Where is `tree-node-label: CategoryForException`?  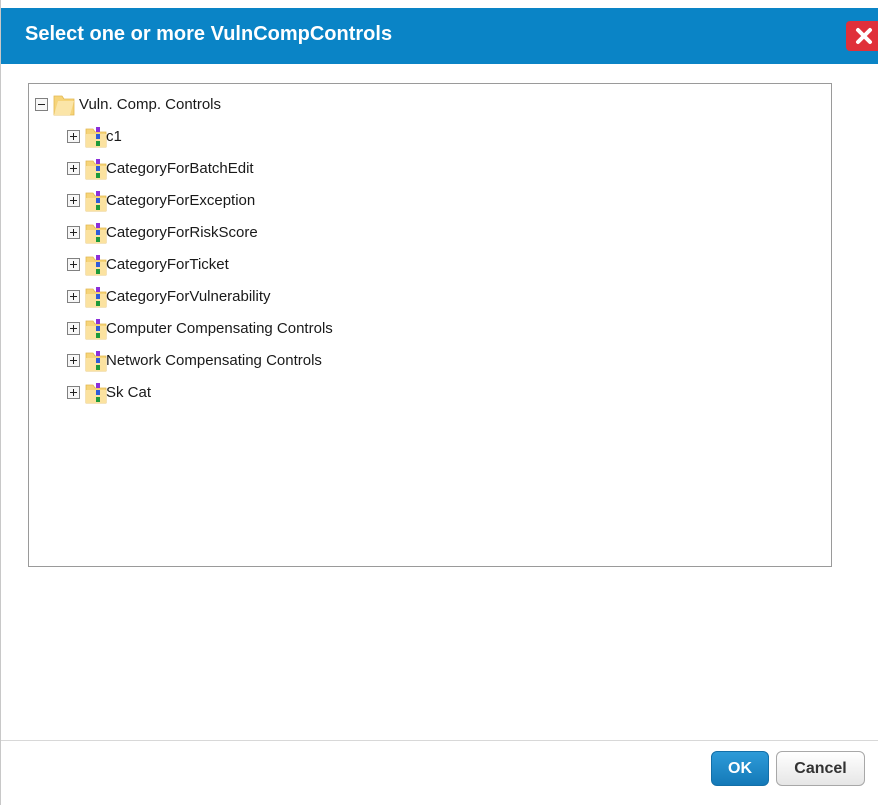
tree-node-label: CategoryForException is located at coordinates (180, 200).